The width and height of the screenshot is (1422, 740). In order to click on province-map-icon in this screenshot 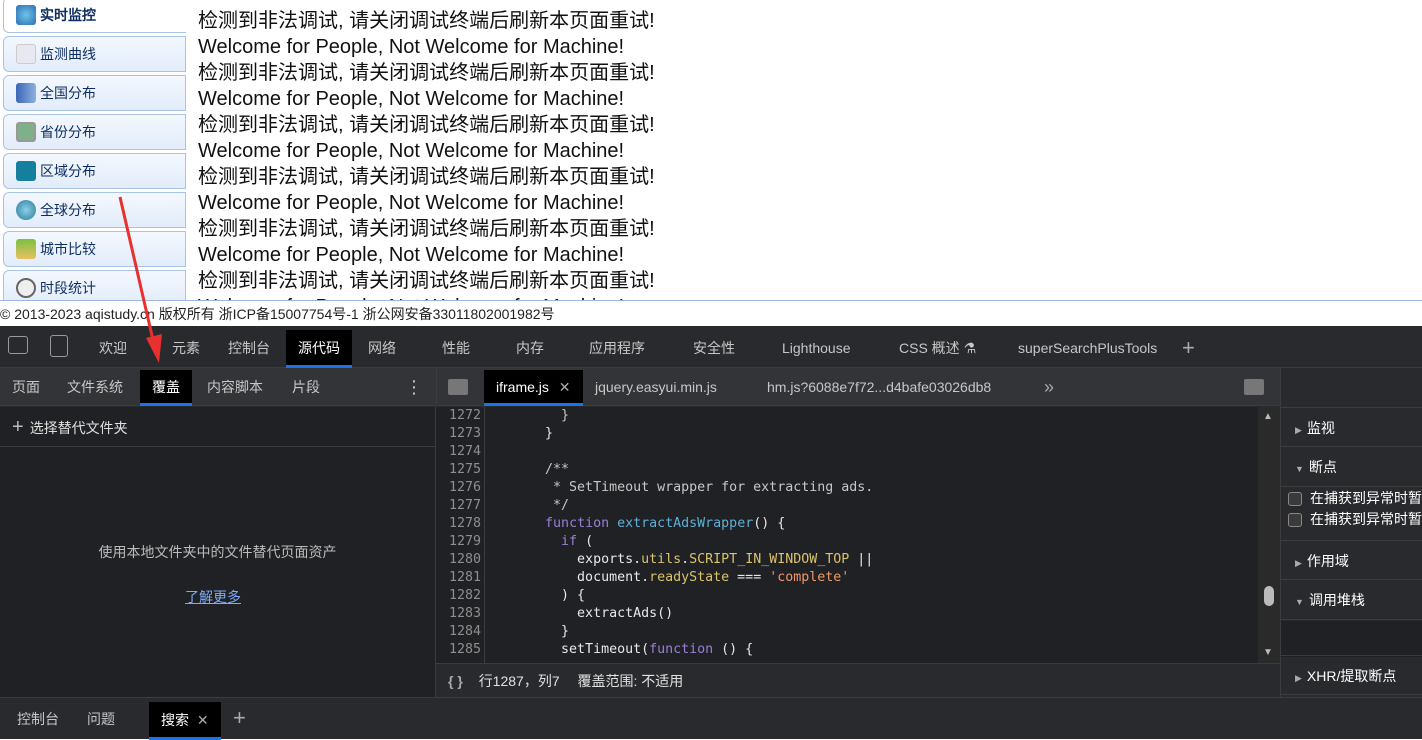, I will do `click(26, 132)`.